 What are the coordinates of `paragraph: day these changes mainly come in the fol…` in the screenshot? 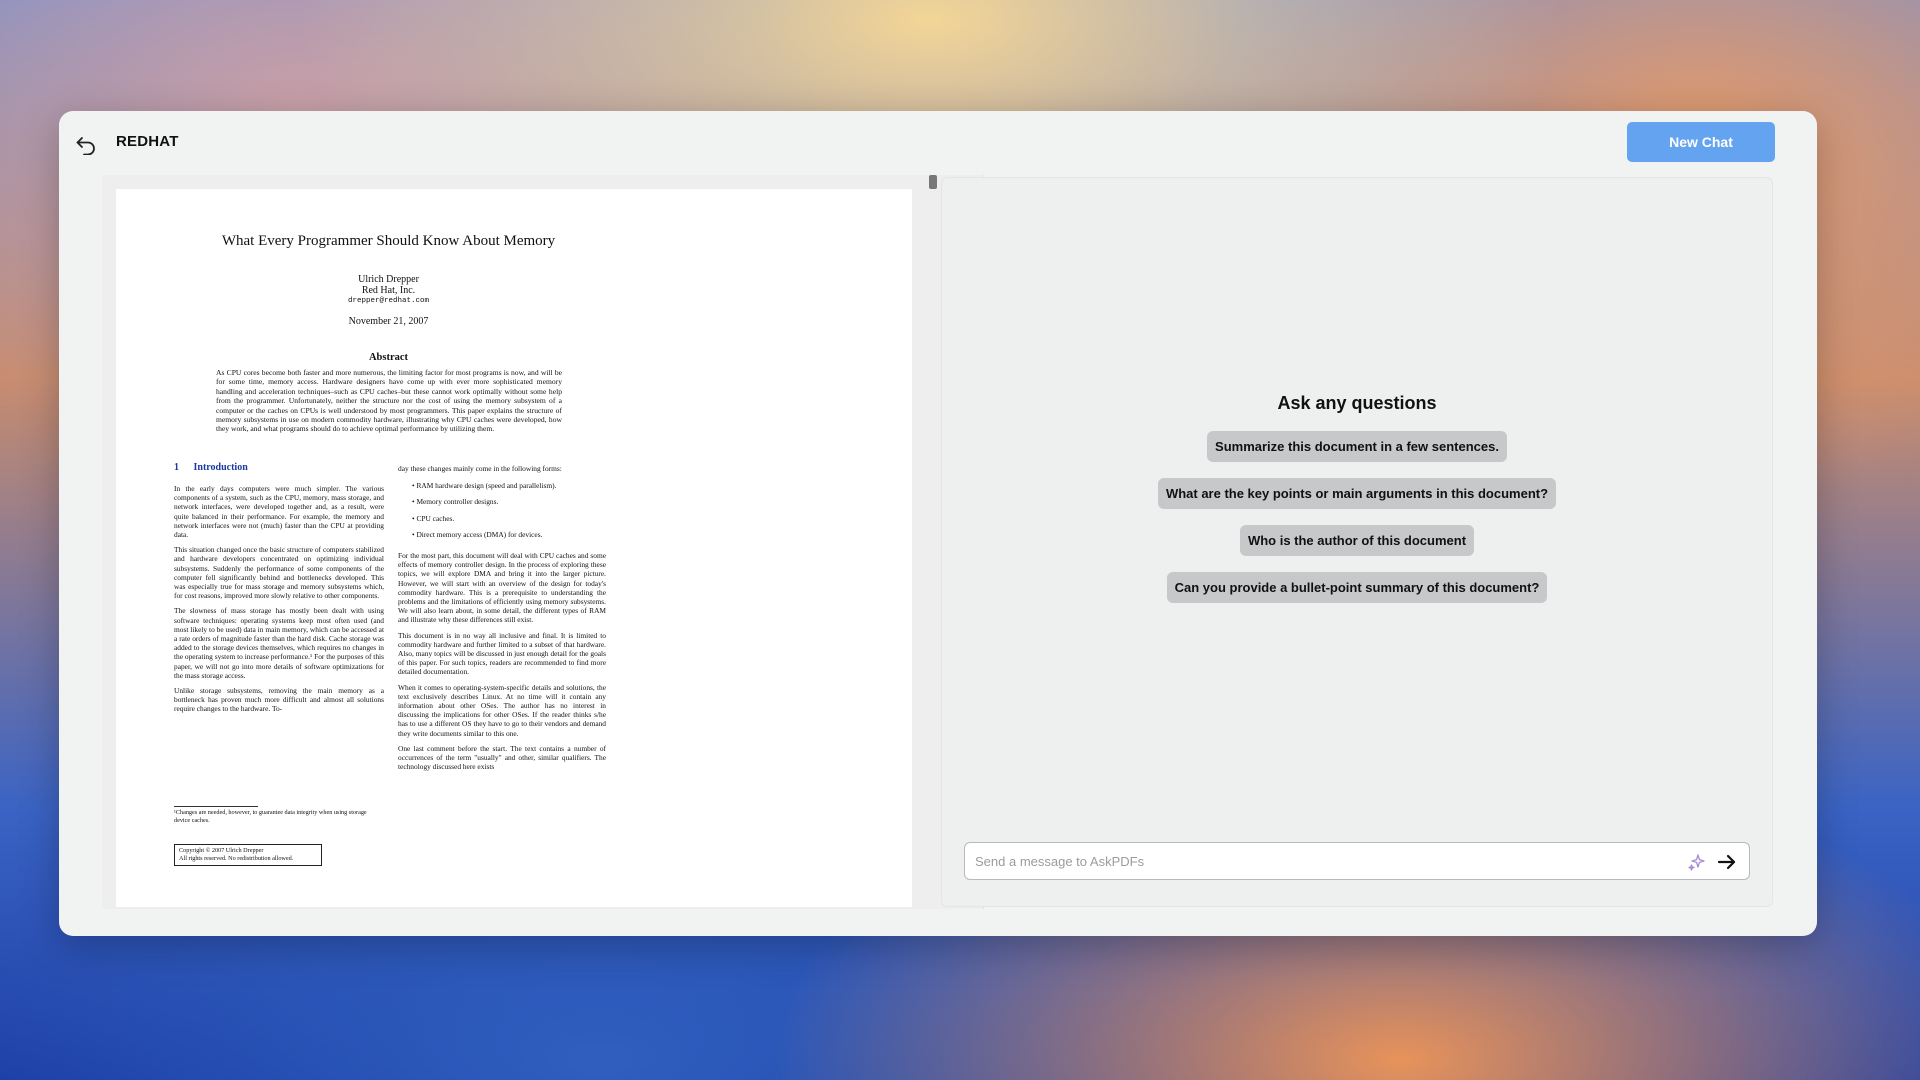 It's located at (480, 468).